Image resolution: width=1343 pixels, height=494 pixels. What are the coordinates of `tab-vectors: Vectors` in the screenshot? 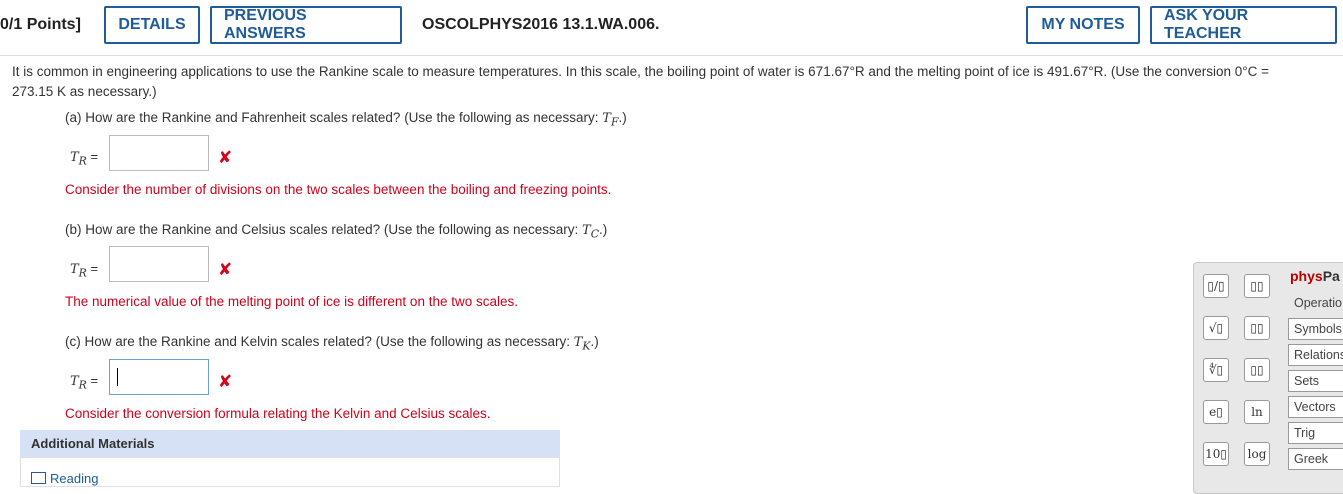 It's located at (1315, 407).